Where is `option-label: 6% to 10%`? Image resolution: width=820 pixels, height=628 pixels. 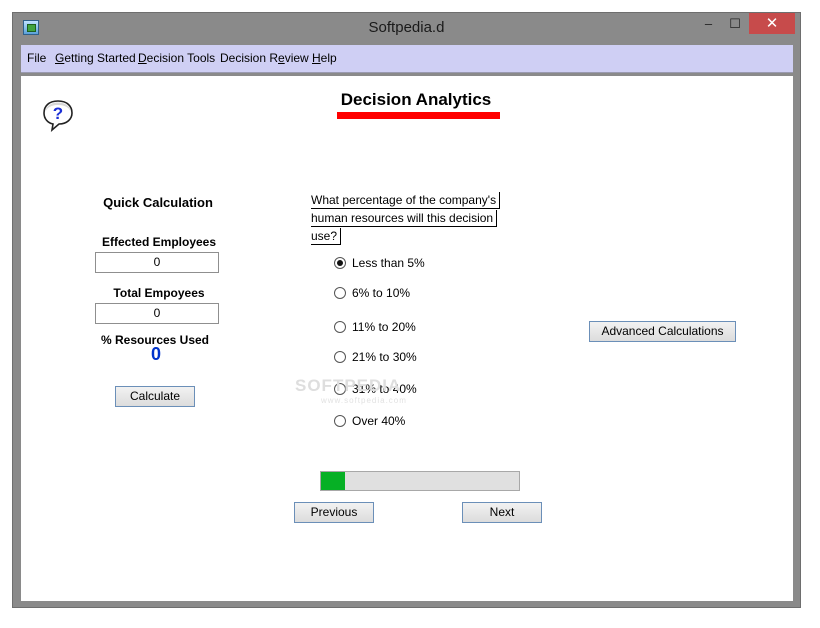 option-label: 6% to 10% is located at coordinates (381, 293).